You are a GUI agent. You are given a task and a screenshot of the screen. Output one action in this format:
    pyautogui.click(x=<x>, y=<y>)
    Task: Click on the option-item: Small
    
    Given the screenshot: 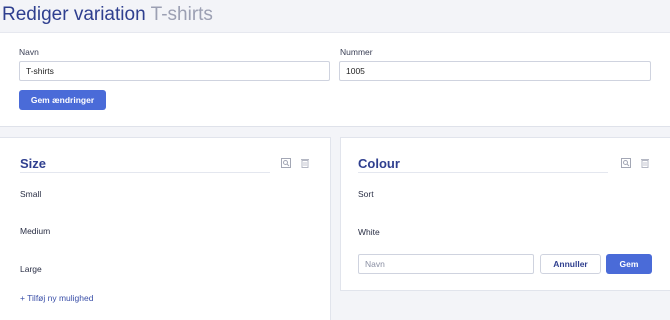 What is the action you would take?
    pyautogui.click(x=30, y=194)
    